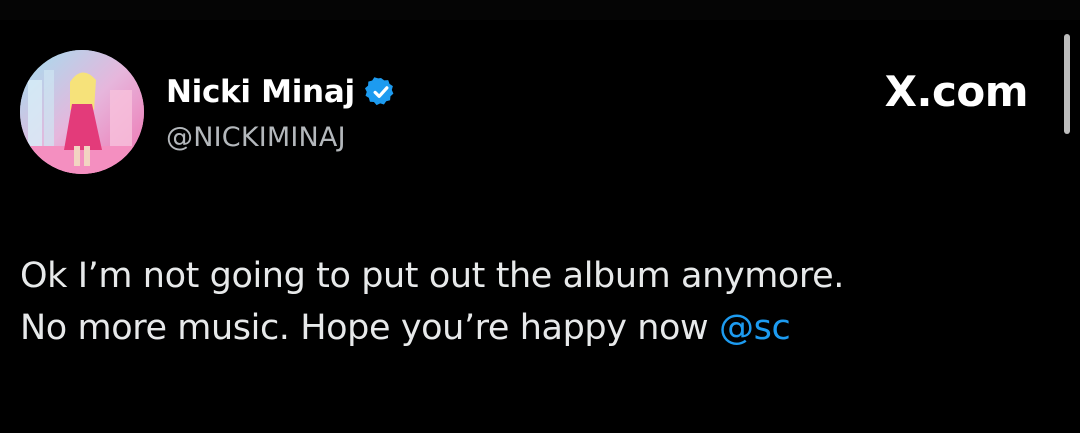 This screenshot has height=433, width=1080. Describe the element at coordinates (1067, 84) in the screenshot. I see `scrollbar-thumb` at that location.